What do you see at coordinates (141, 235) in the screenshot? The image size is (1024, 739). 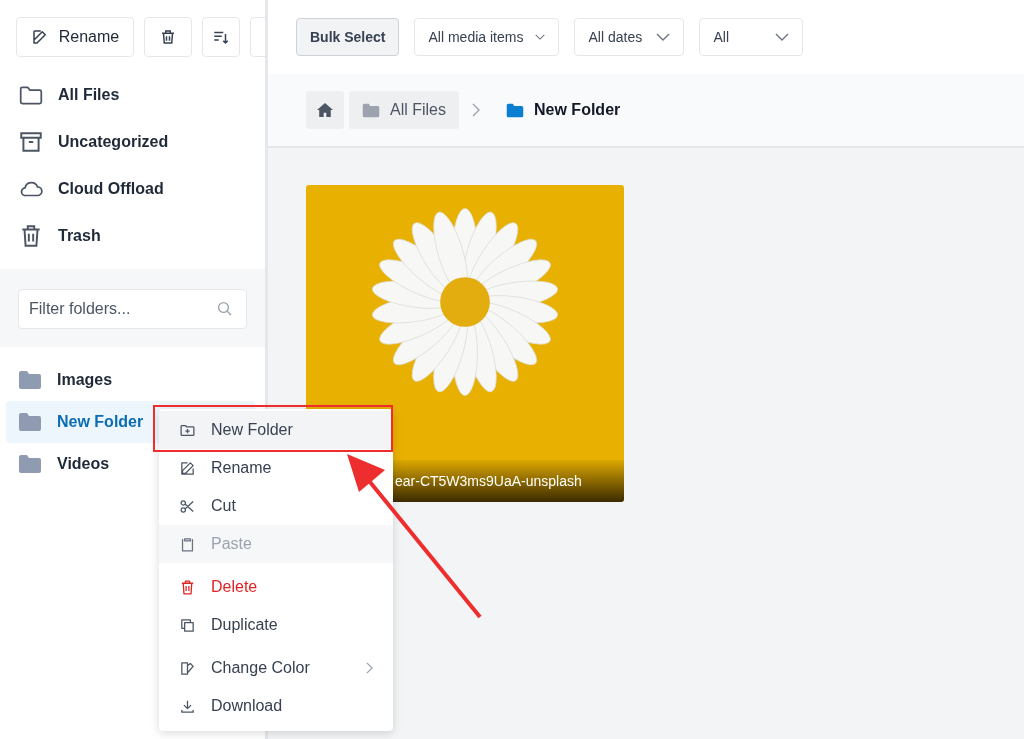 I see `nav-item: Trash` at bounding box center [141, 235].